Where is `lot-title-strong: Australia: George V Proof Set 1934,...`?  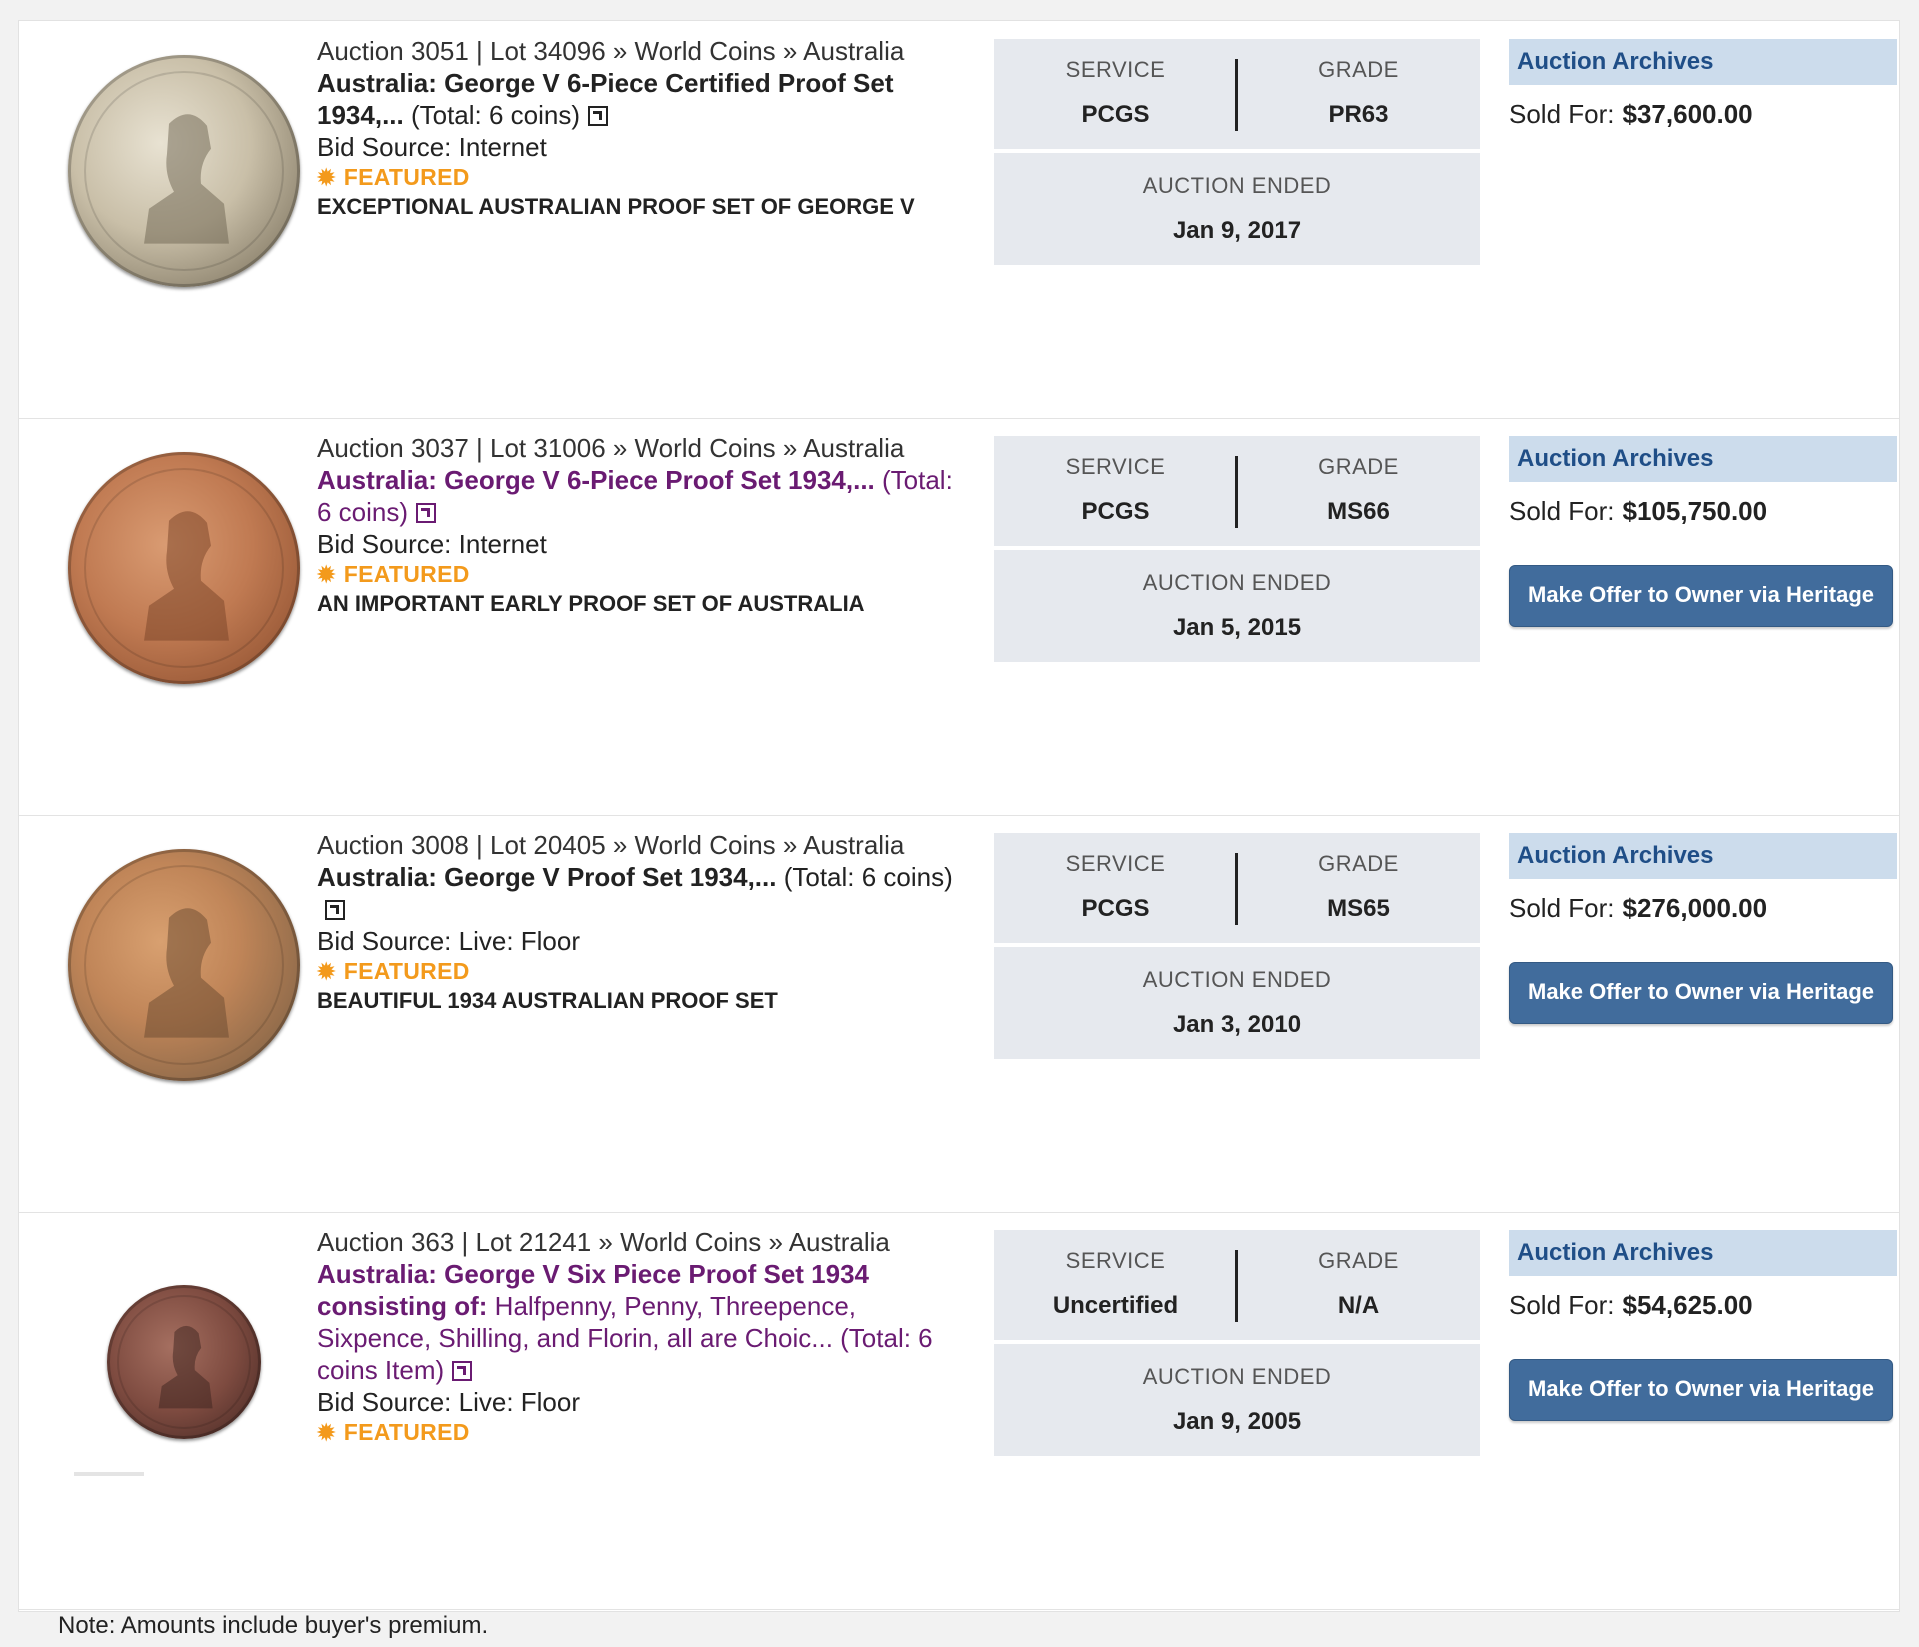 lot-title-strong: Australia: George V Proof Set 1934,... is located at coordinates (546, 877).